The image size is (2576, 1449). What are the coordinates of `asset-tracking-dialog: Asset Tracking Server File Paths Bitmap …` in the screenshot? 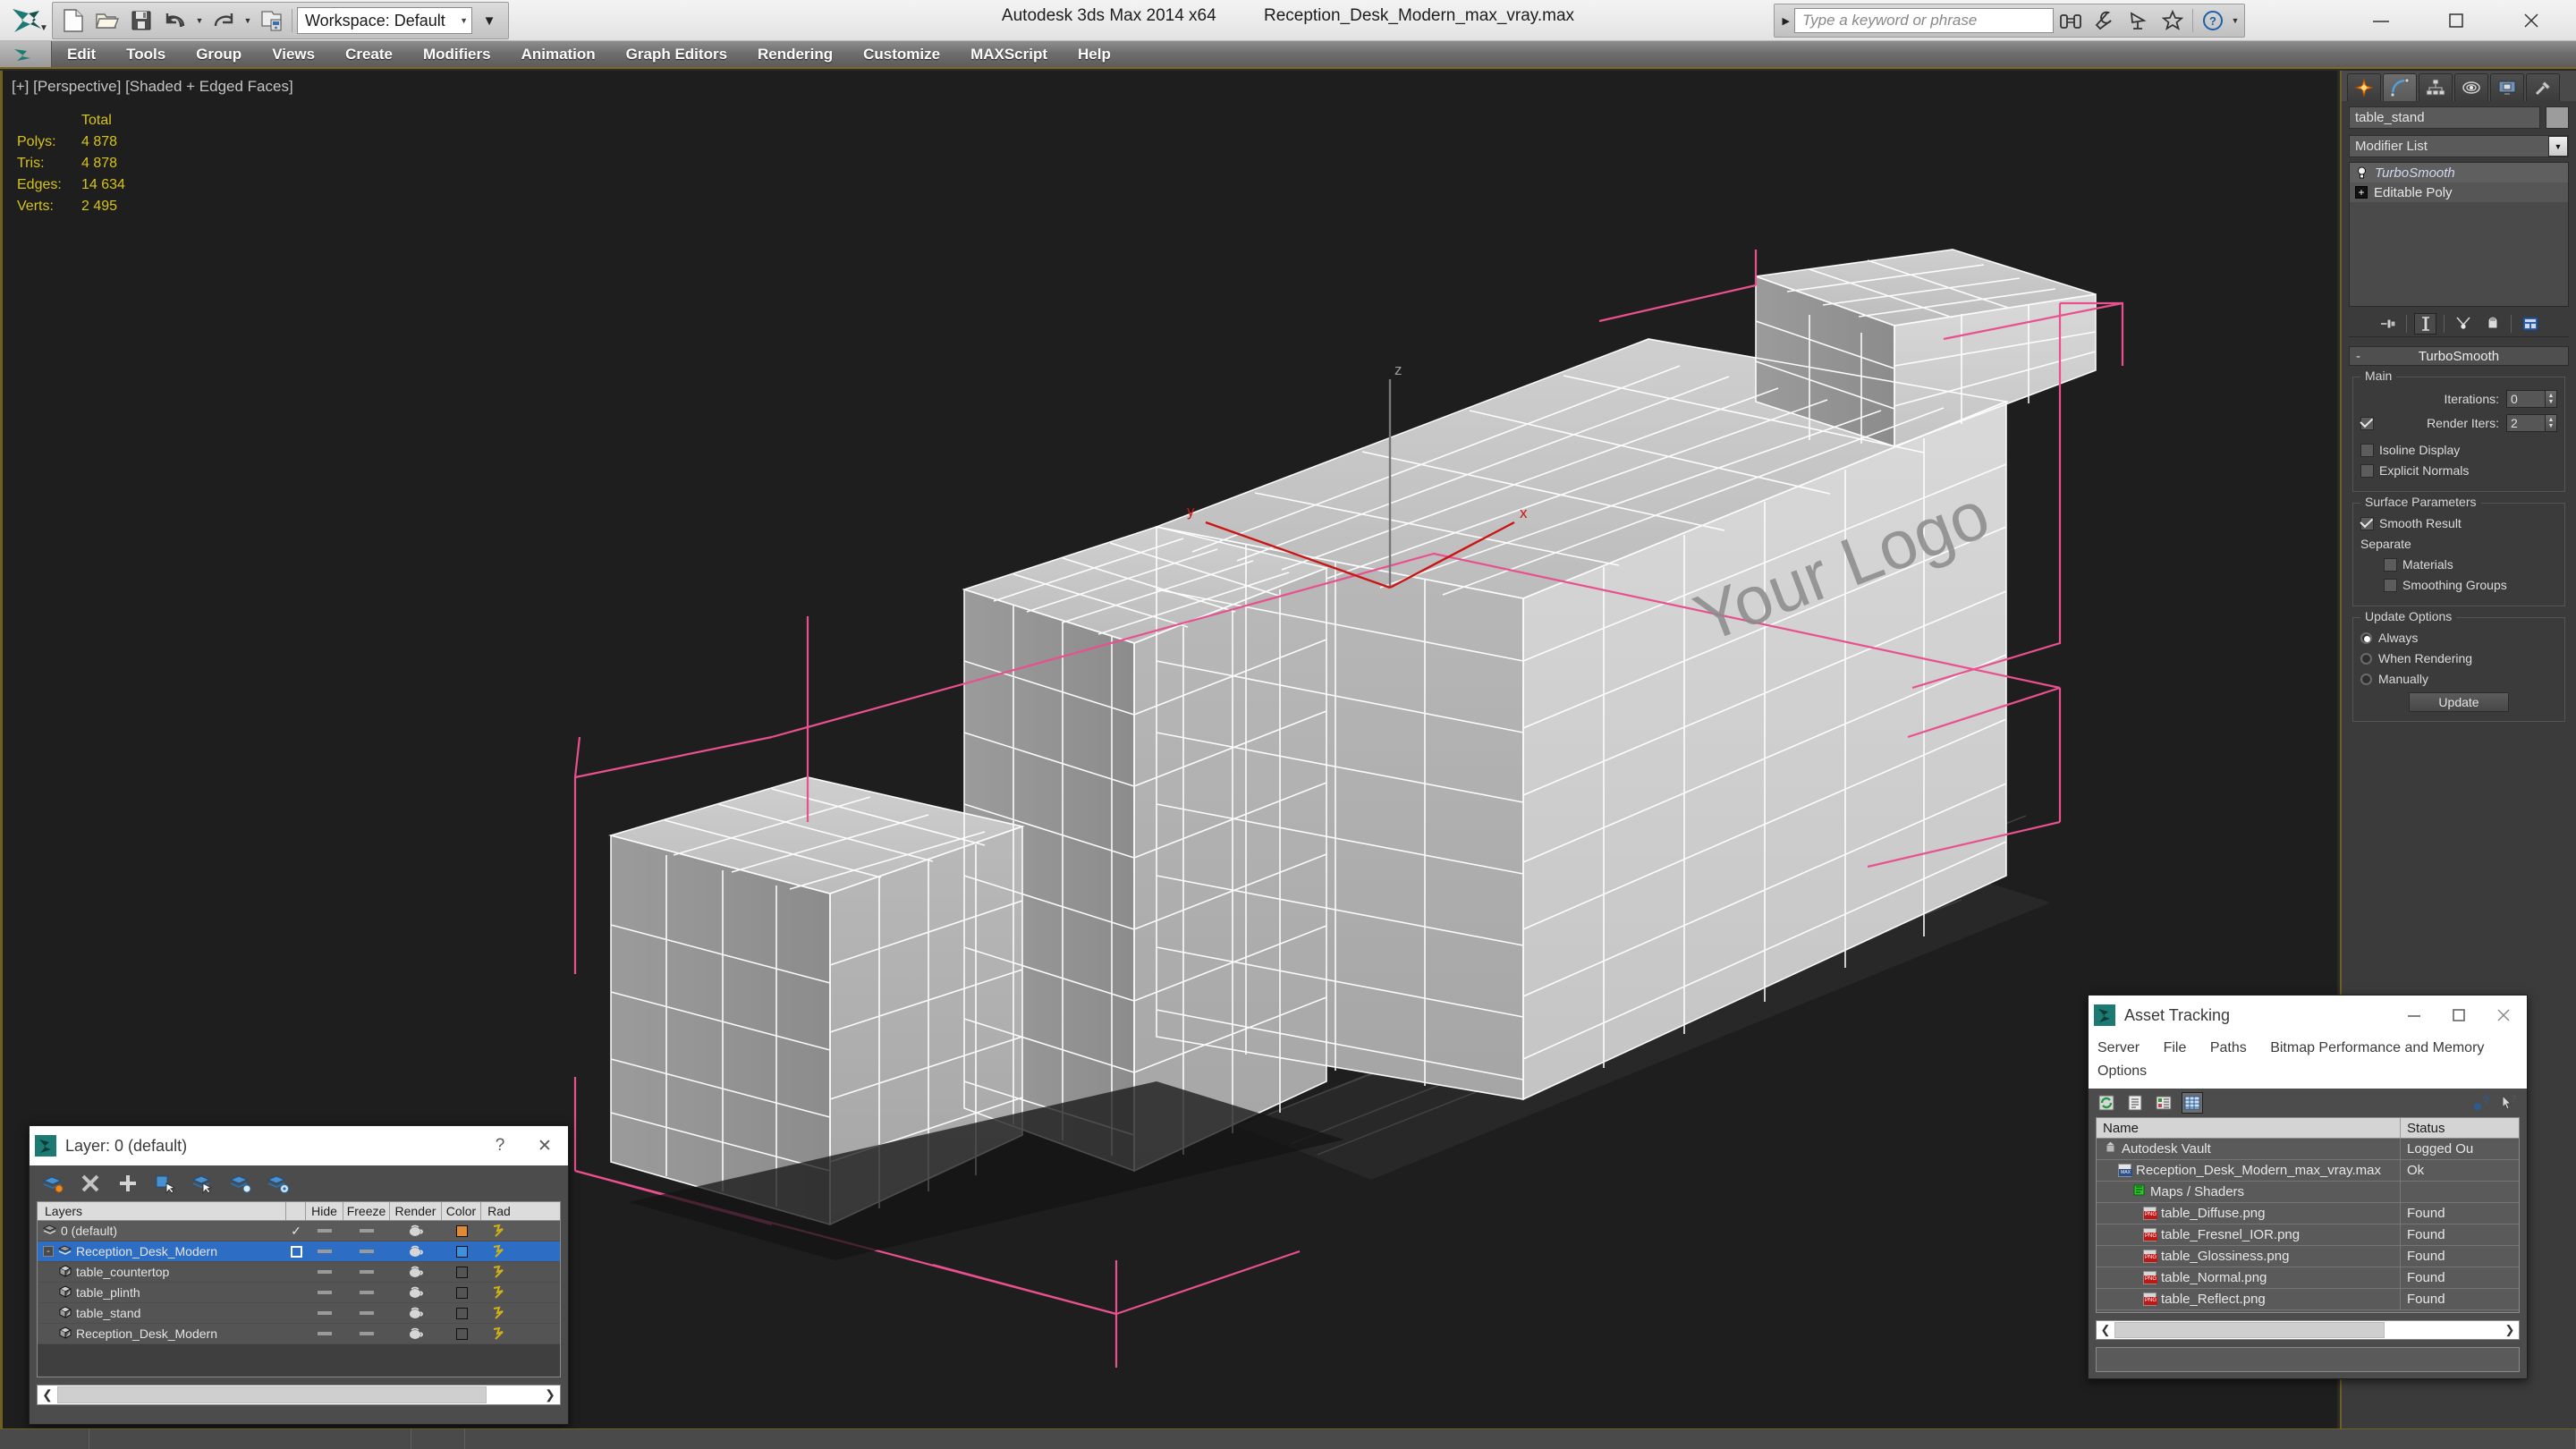 It's located at (2308, 1187).